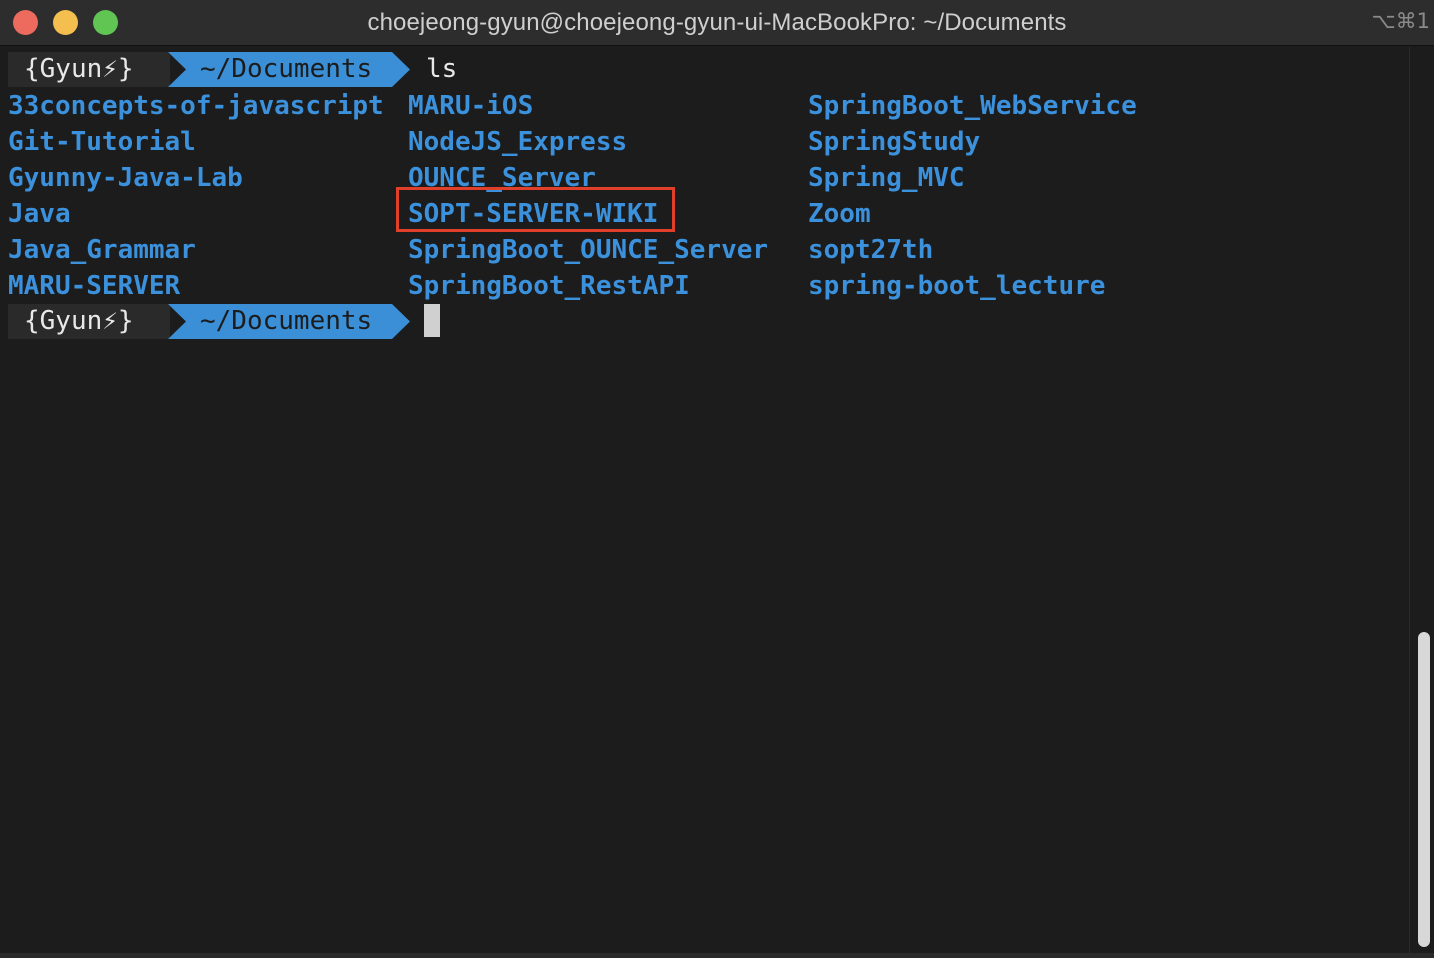 This screenshot has width=1434, height=958. Describe the element at coordinates (549, 286) in the screenshot. I see `dir-entry: SpringBoot_RestAPI` at that location.